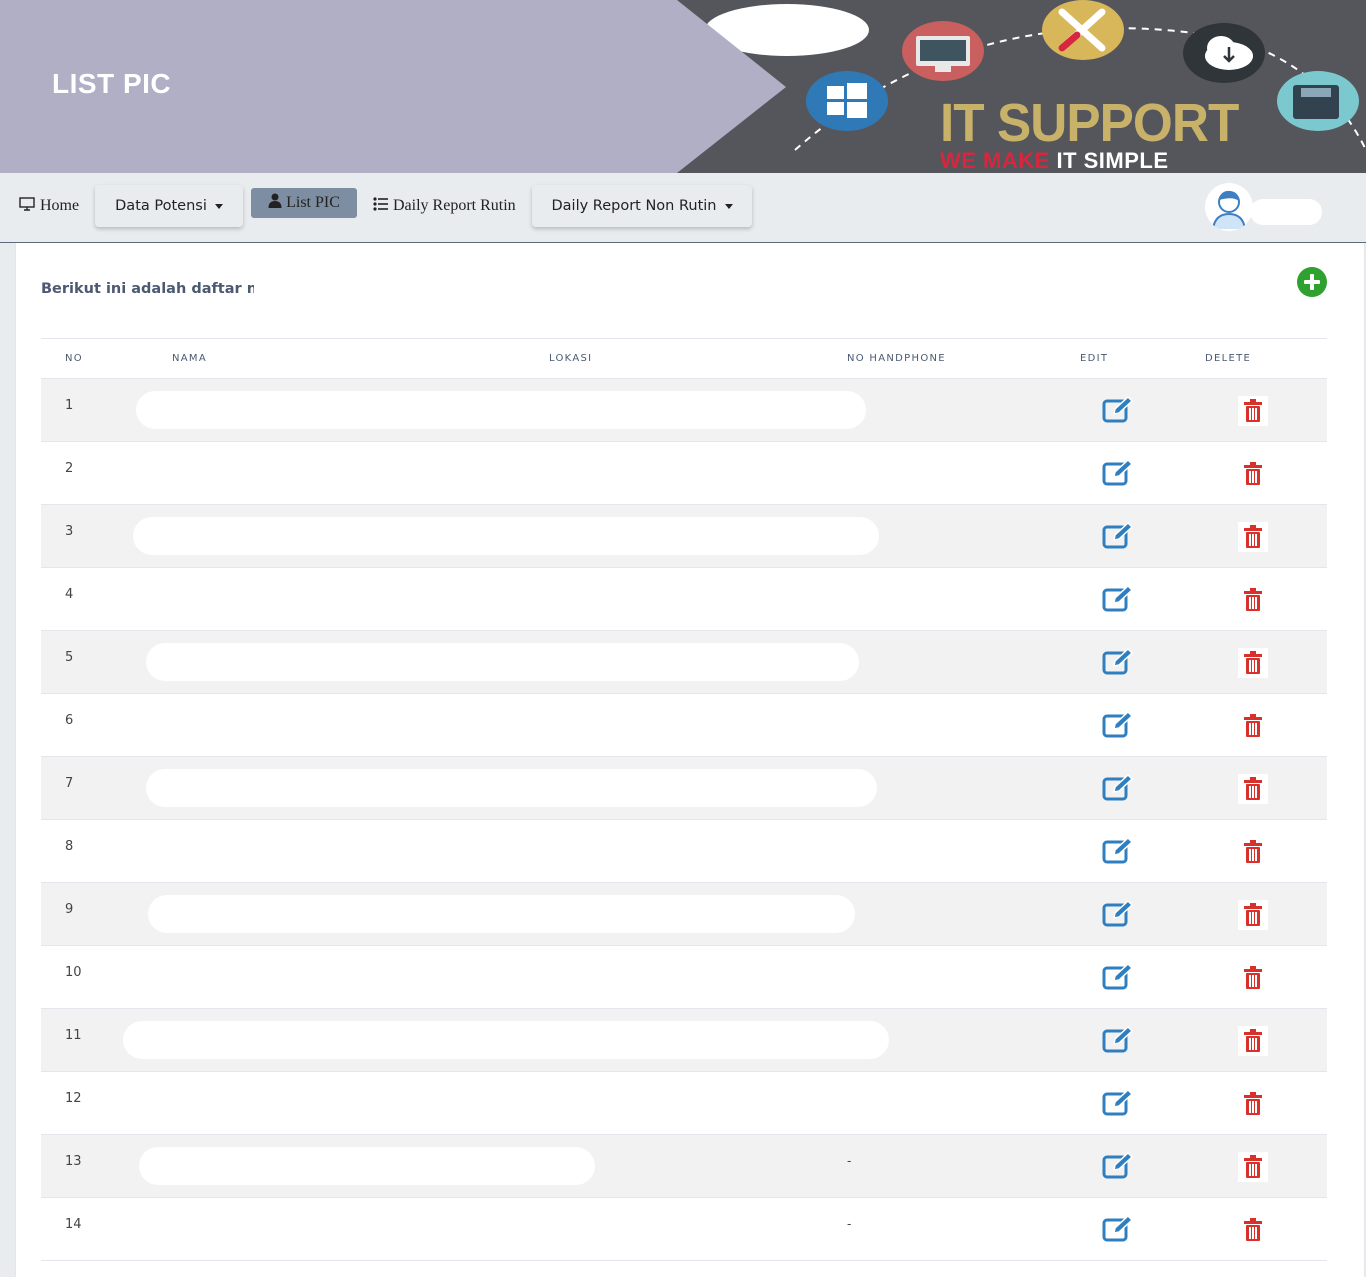 The width and height of the screenshot is (1366, 1277). What do you see at coordinates (1312, 282) in the screenshot?
I see `add-pic-button` at bounding box center [1312, 282].